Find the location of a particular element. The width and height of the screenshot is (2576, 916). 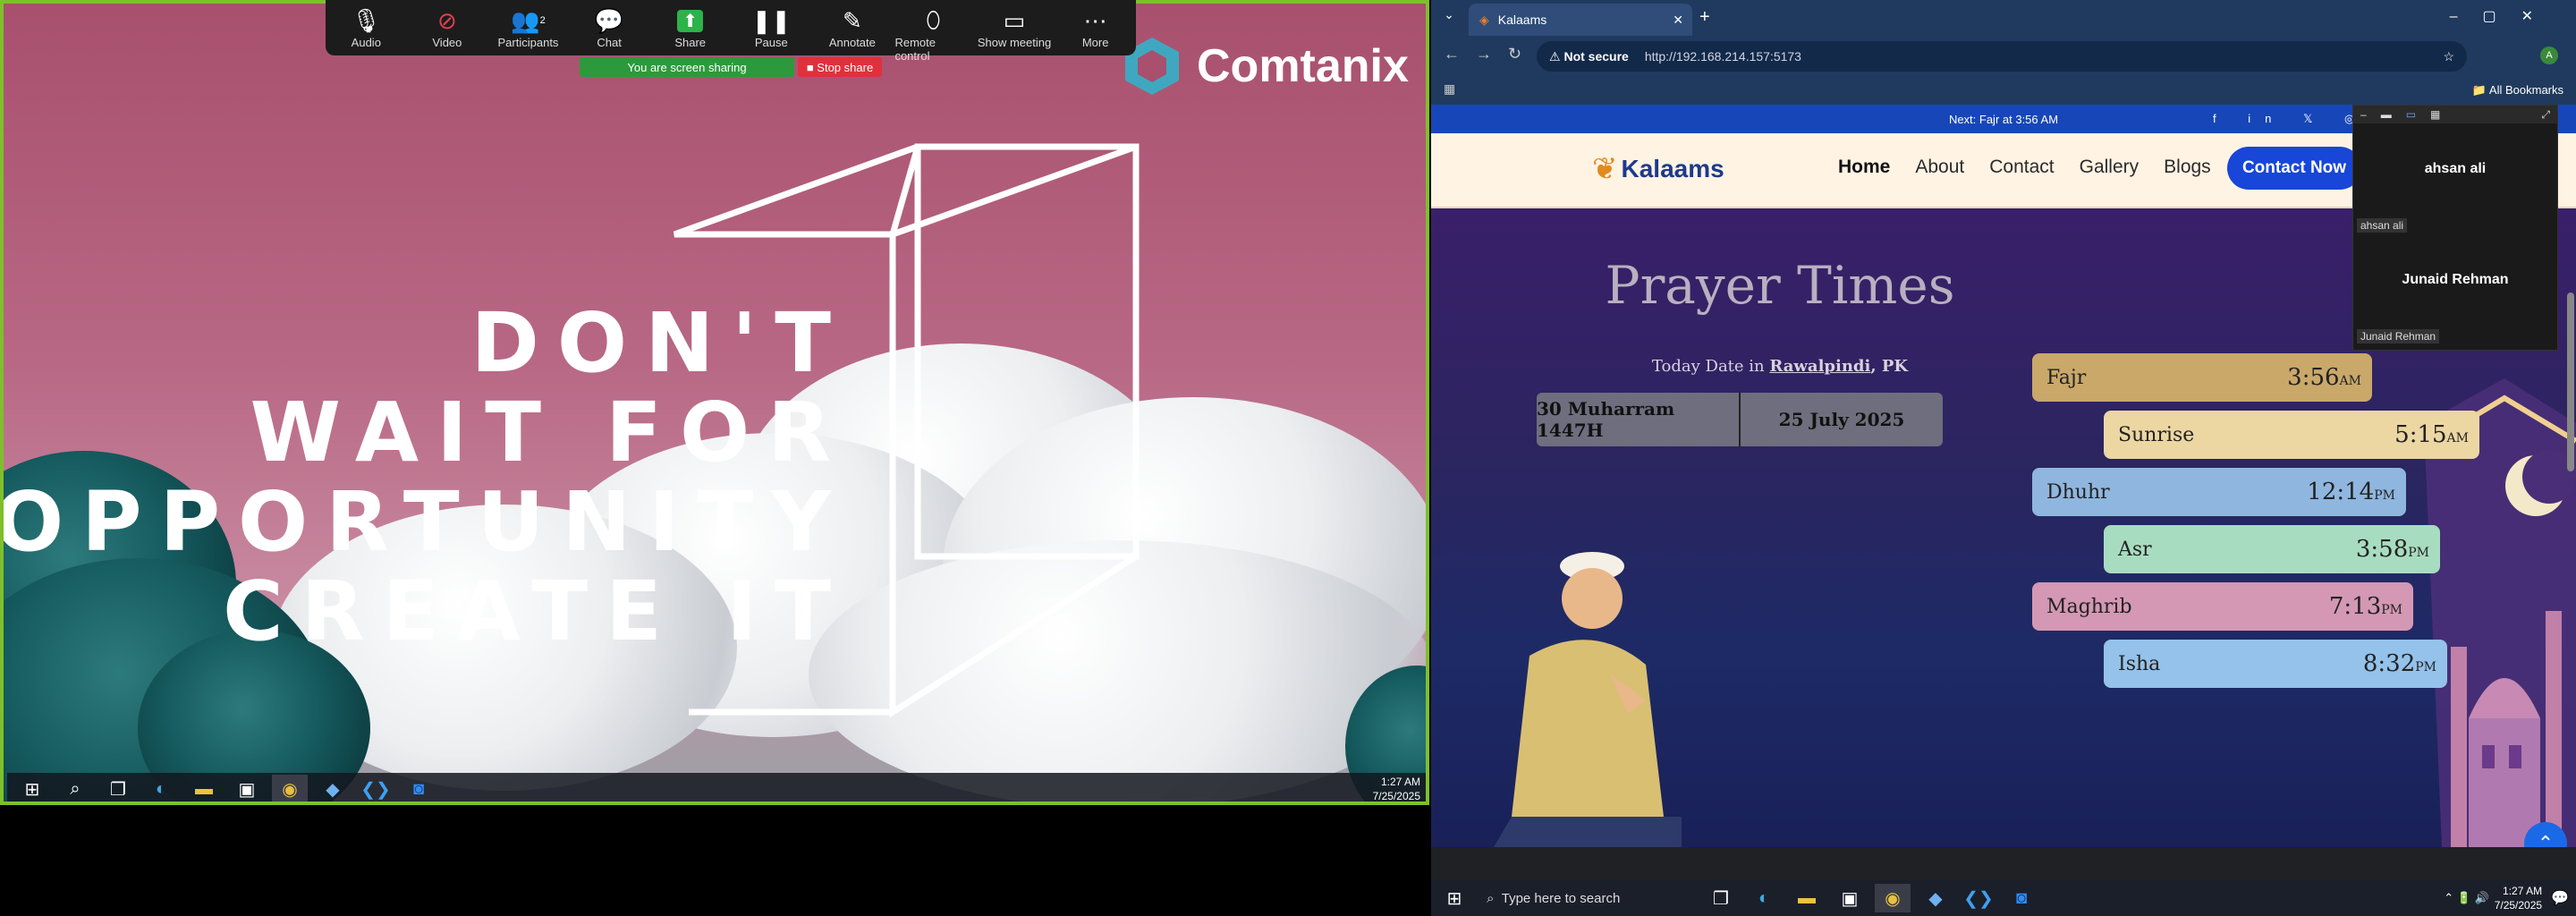

apps-grid-icon: ▦ is located at coordinates (1449, 89).